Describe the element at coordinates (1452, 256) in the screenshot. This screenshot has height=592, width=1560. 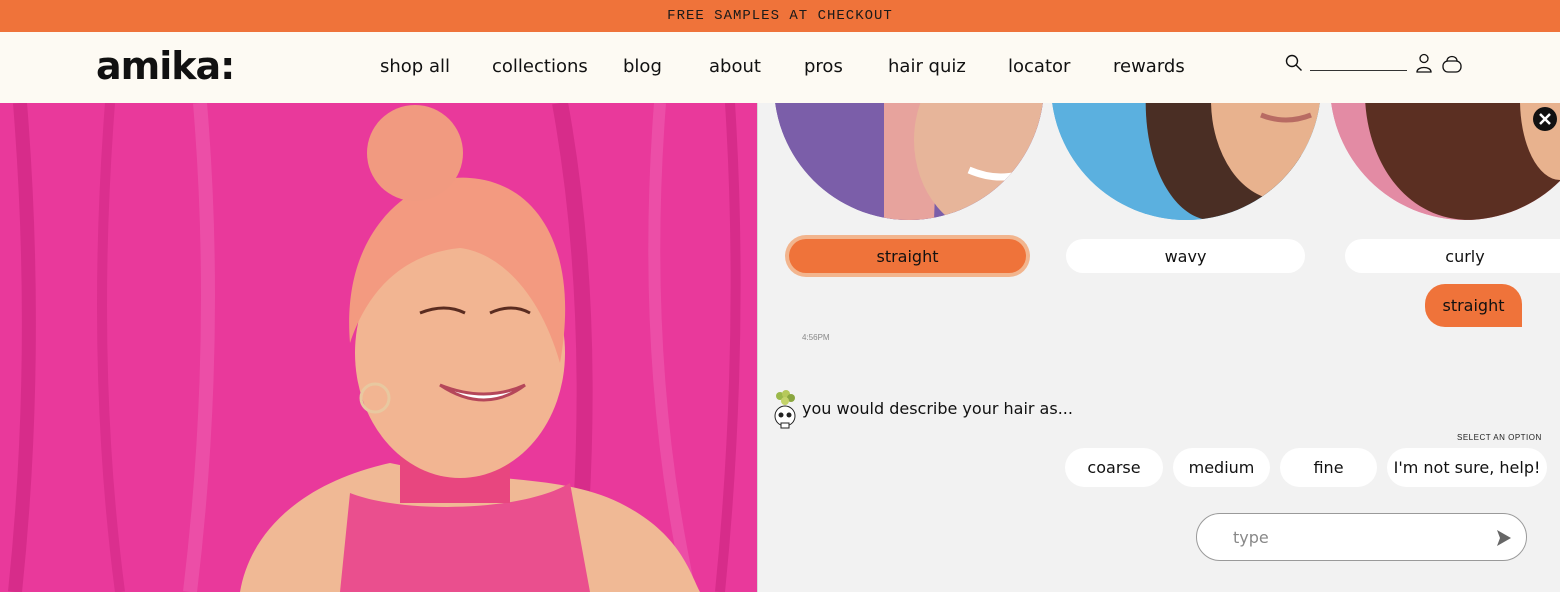
I see `hair-type-curly: curly` at that location.